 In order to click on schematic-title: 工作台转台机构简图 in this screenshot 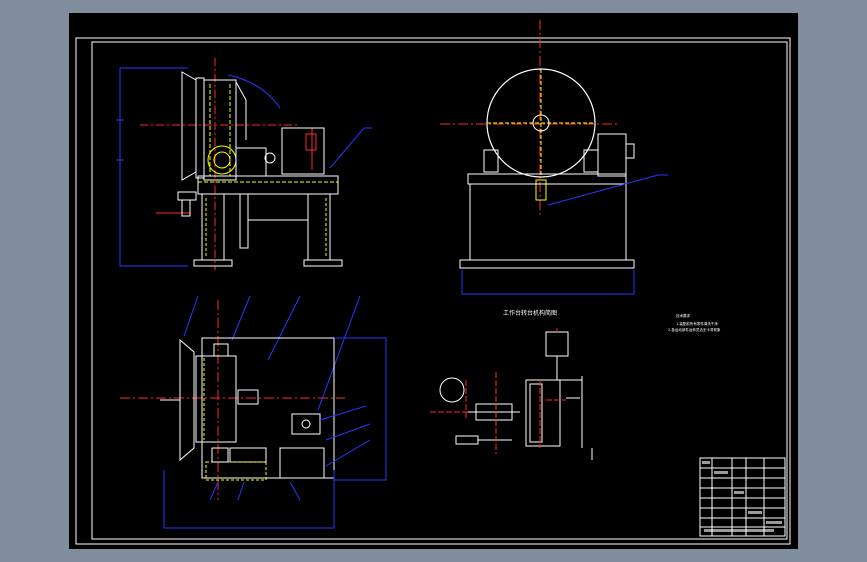, I will do `click(530, 313)`.